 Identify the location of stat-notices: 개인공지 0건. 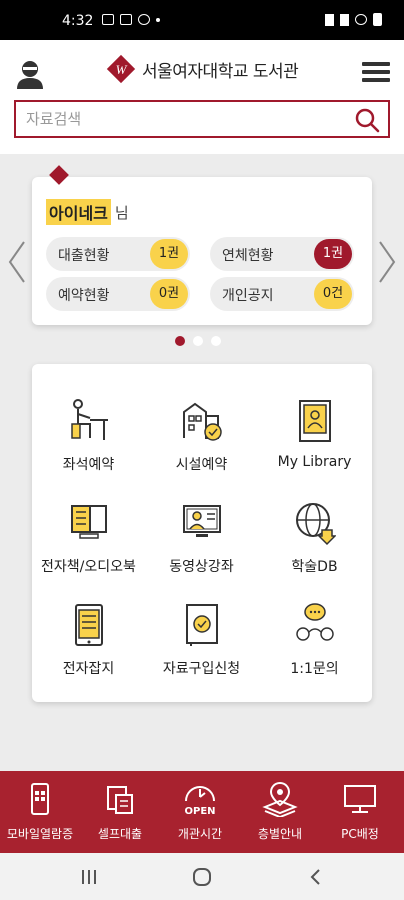
(282, 294).